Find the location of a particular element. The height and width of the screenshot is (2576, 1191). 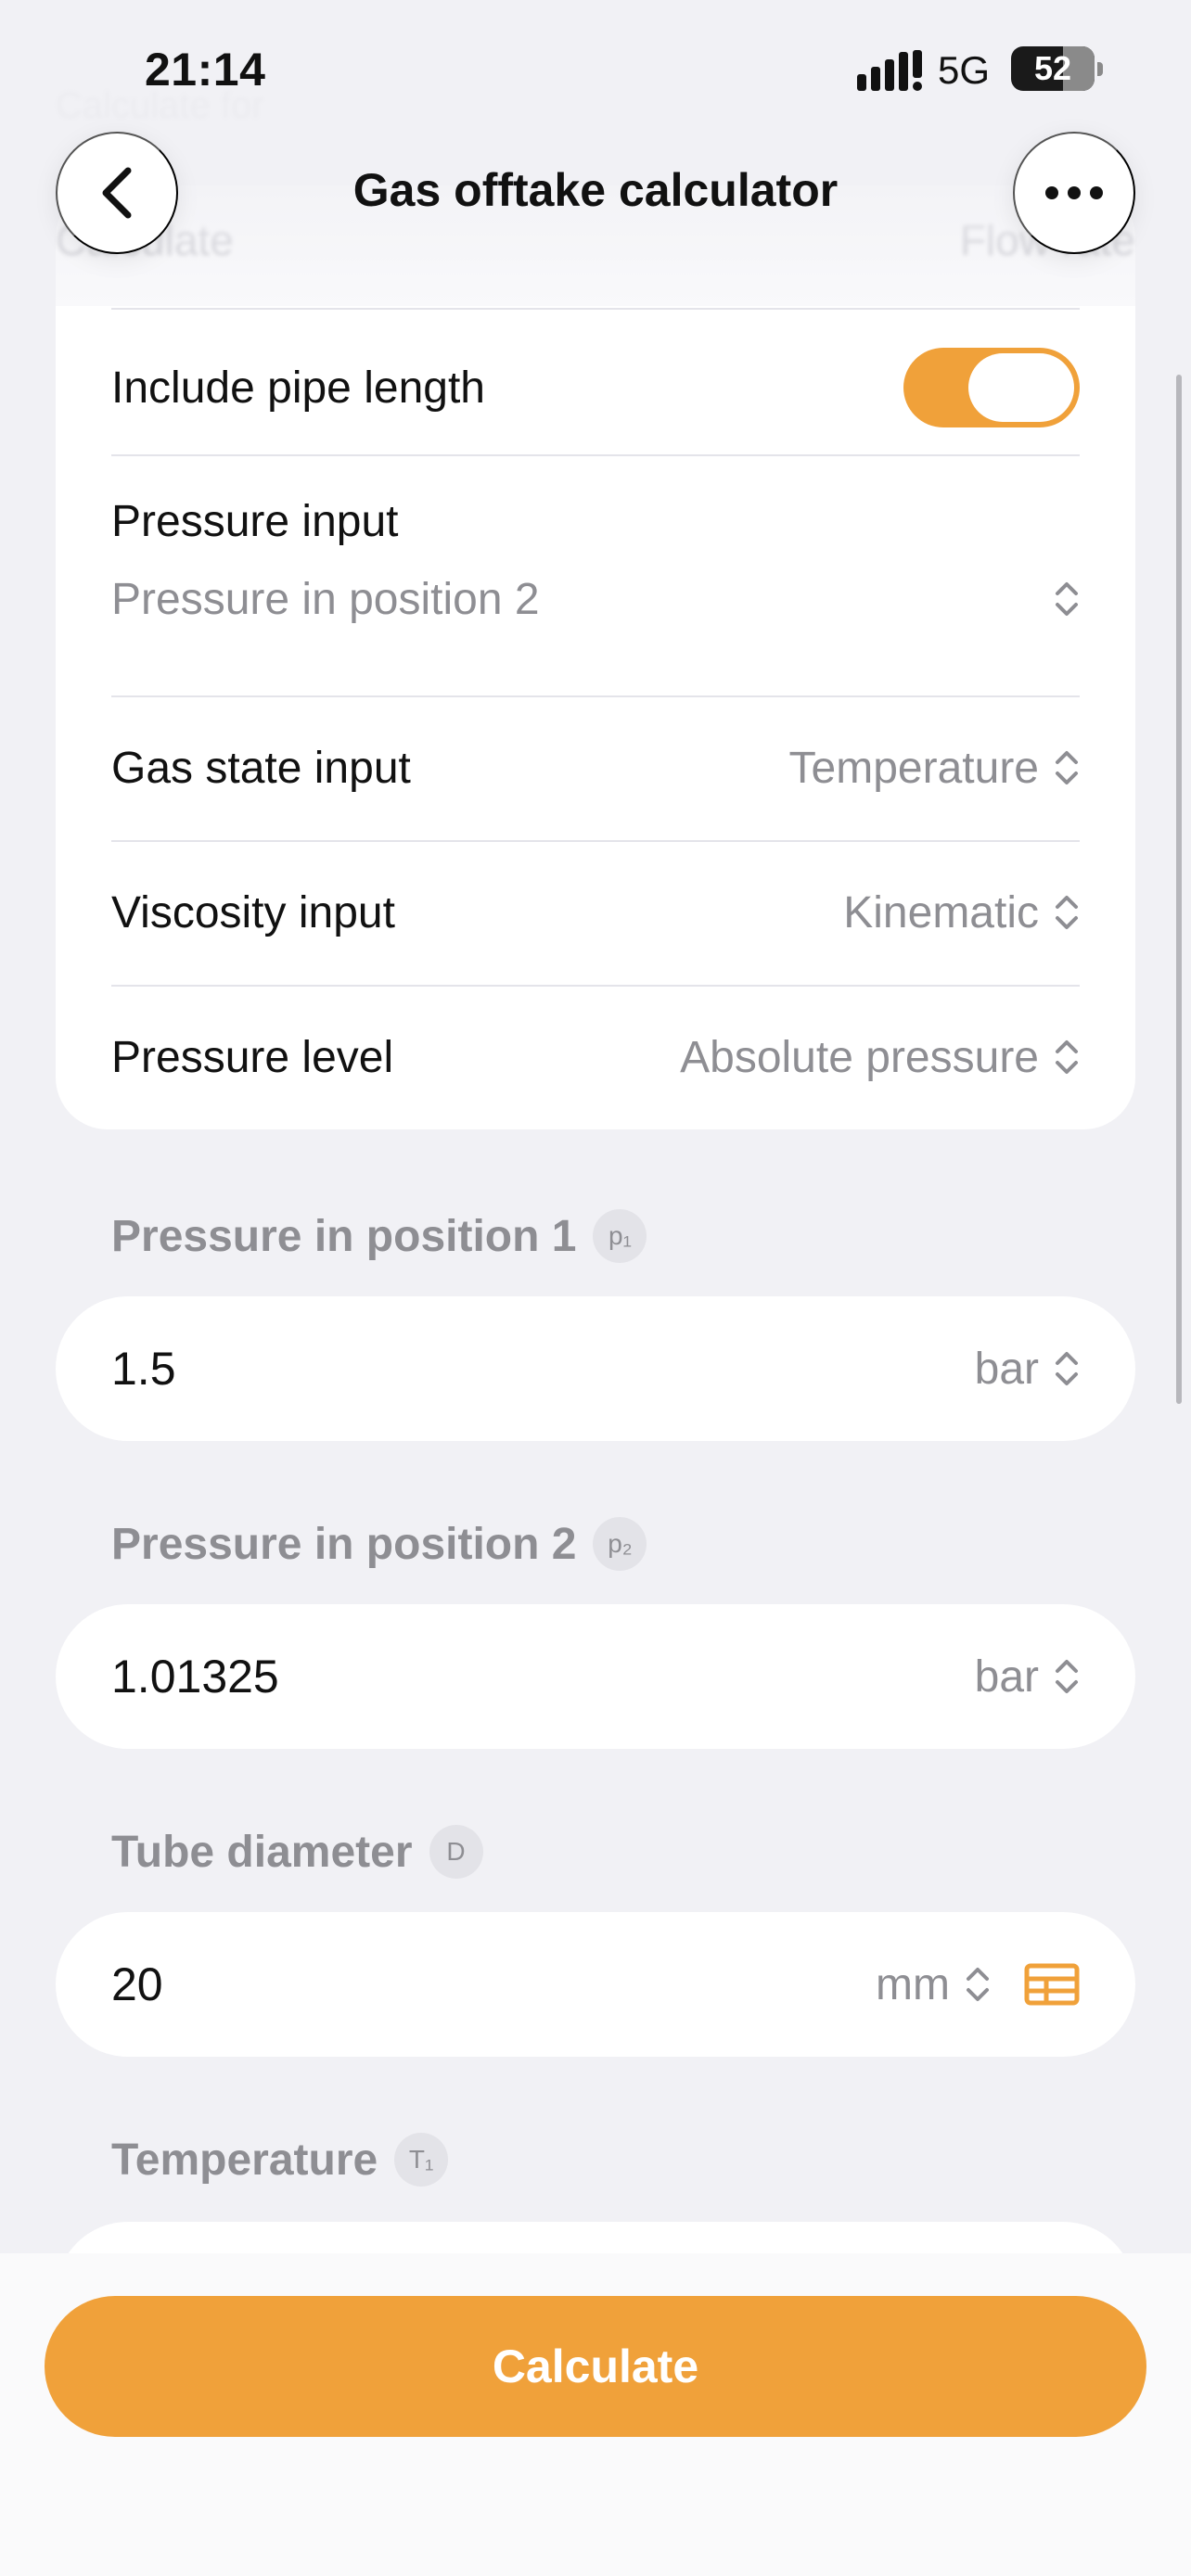

gas-state-input-label: Gas state input is located at coordinates (261, 768).